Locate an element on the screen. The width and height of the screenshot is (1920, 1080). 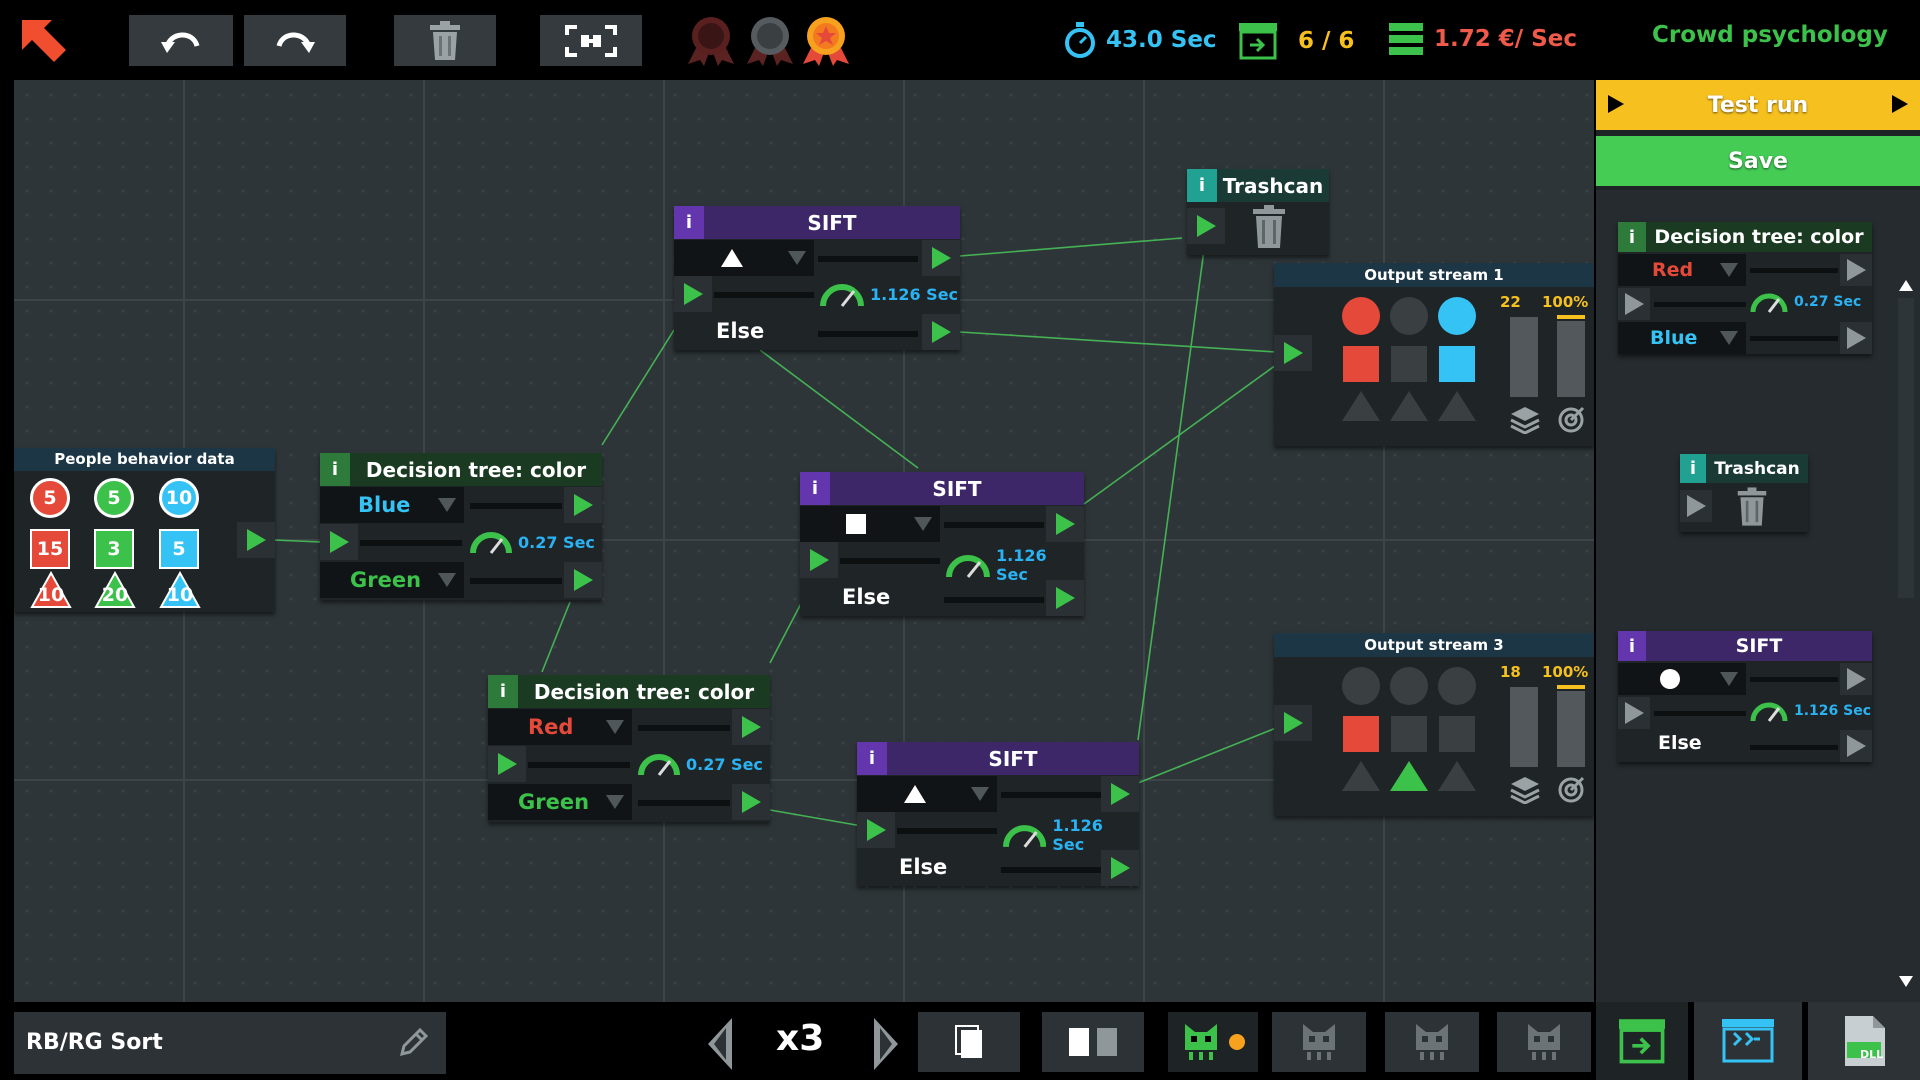
palette-decision-tree: i Decision tree: color Red 0.27 Sec Blue is located at coordinates (1745, 288).